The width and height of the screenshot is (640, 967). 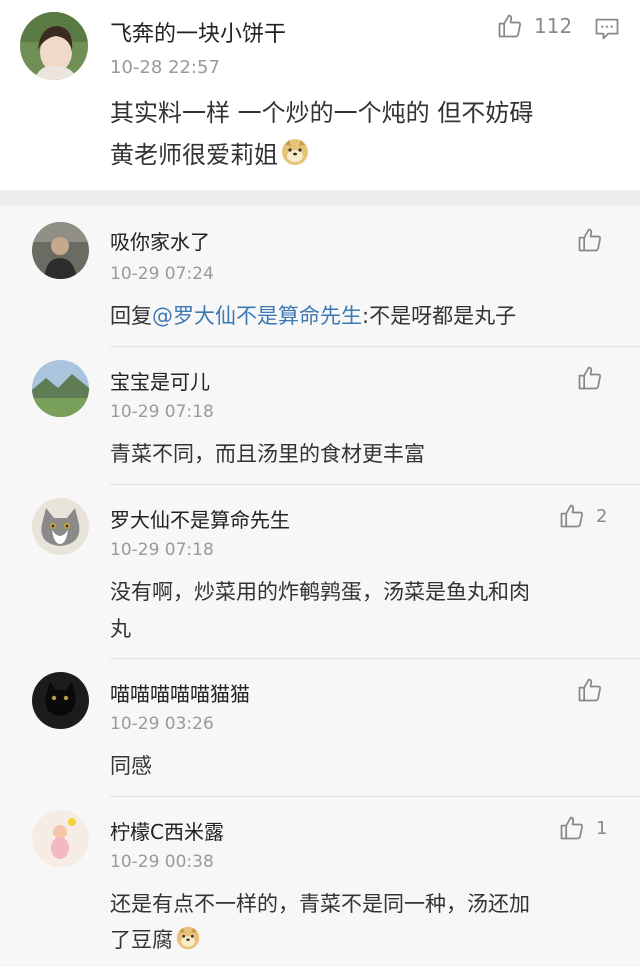 I want to click on reply-text-line: 没有啊，炒菜用的炸鹌鹑蛋，汤菜是鱼丸和肉, so click(x=320, y=592).